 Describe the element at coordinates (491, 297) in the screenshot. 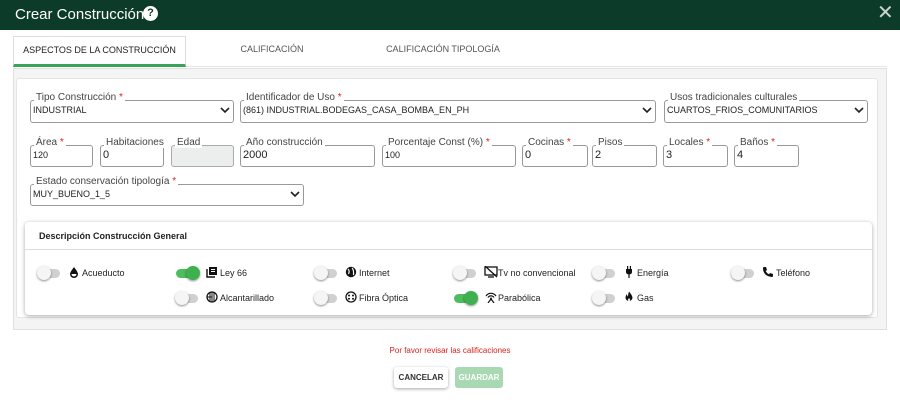

I see `satellite-antenna-icon` at that location.